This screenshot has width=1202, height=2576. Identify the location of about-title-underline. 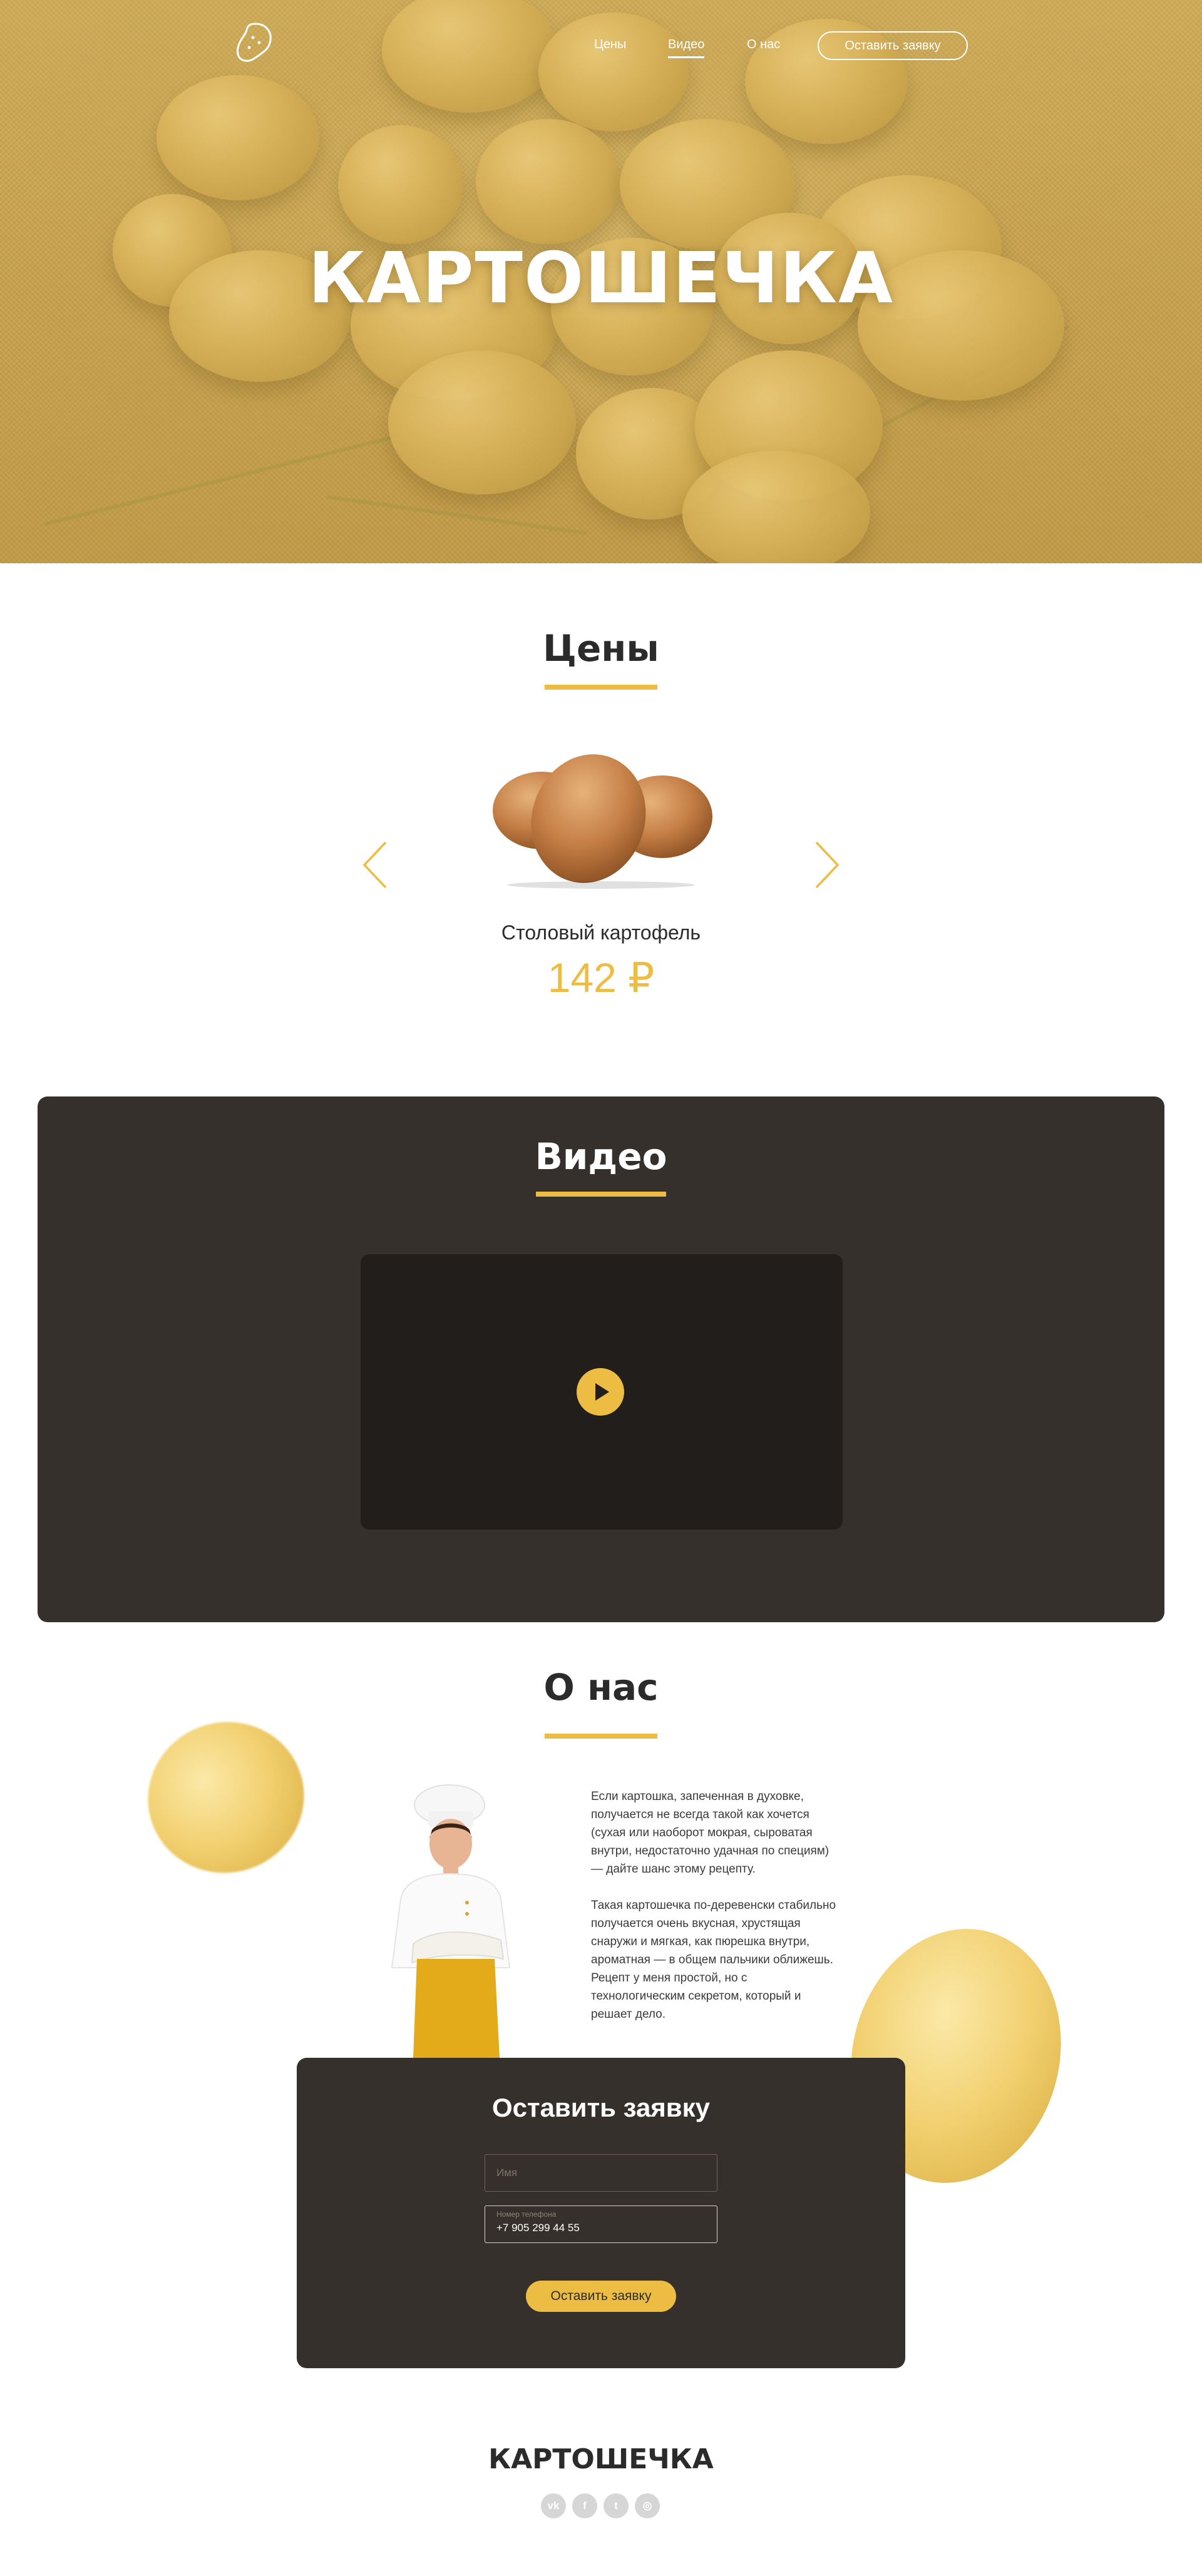
(601, 1736).